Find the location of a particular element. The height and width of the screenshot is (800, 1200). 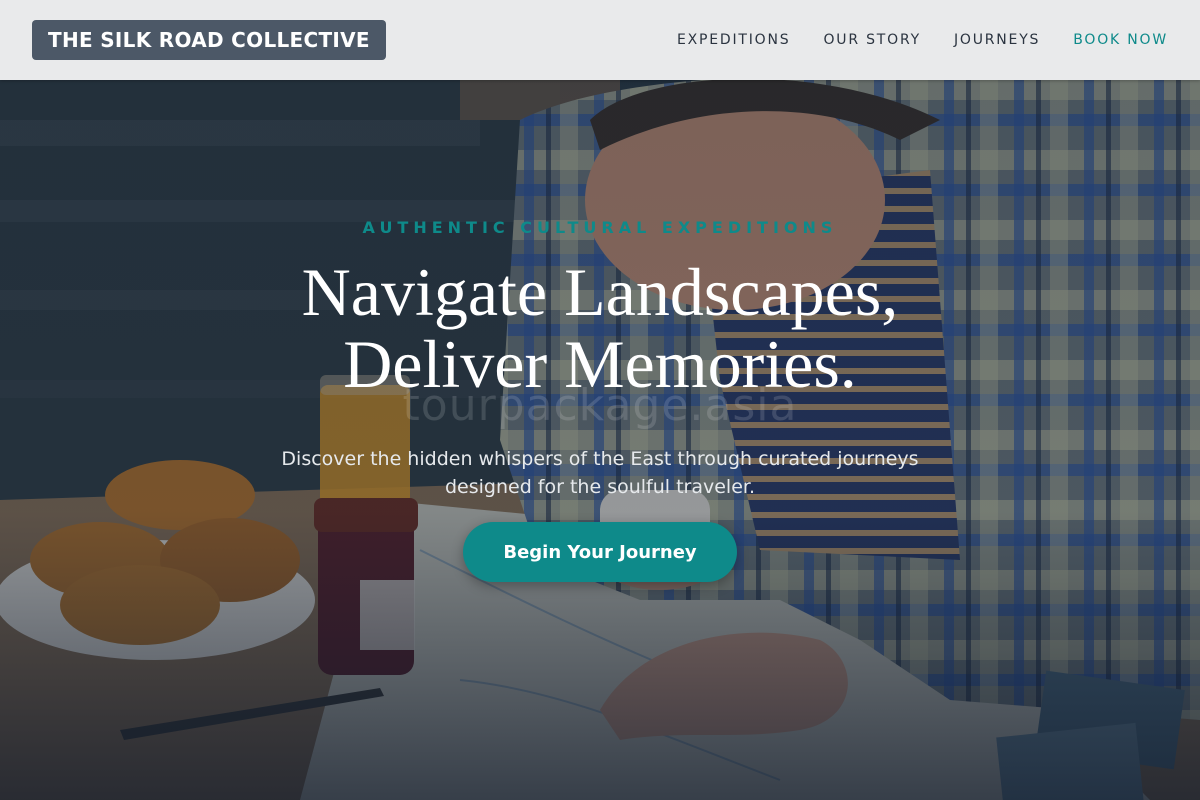

main-nav: EXPEDITIONS OUR STORY JOURNEYS BOOK NOW is located at coordinates (922, 40).